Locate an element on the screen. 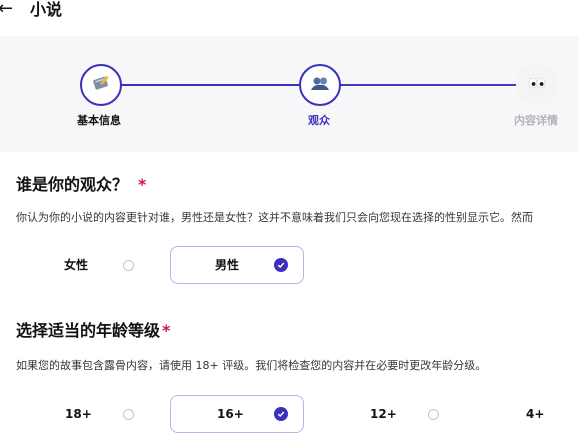  step-3-label: 内容详情 is located at coordinates (536, 120).